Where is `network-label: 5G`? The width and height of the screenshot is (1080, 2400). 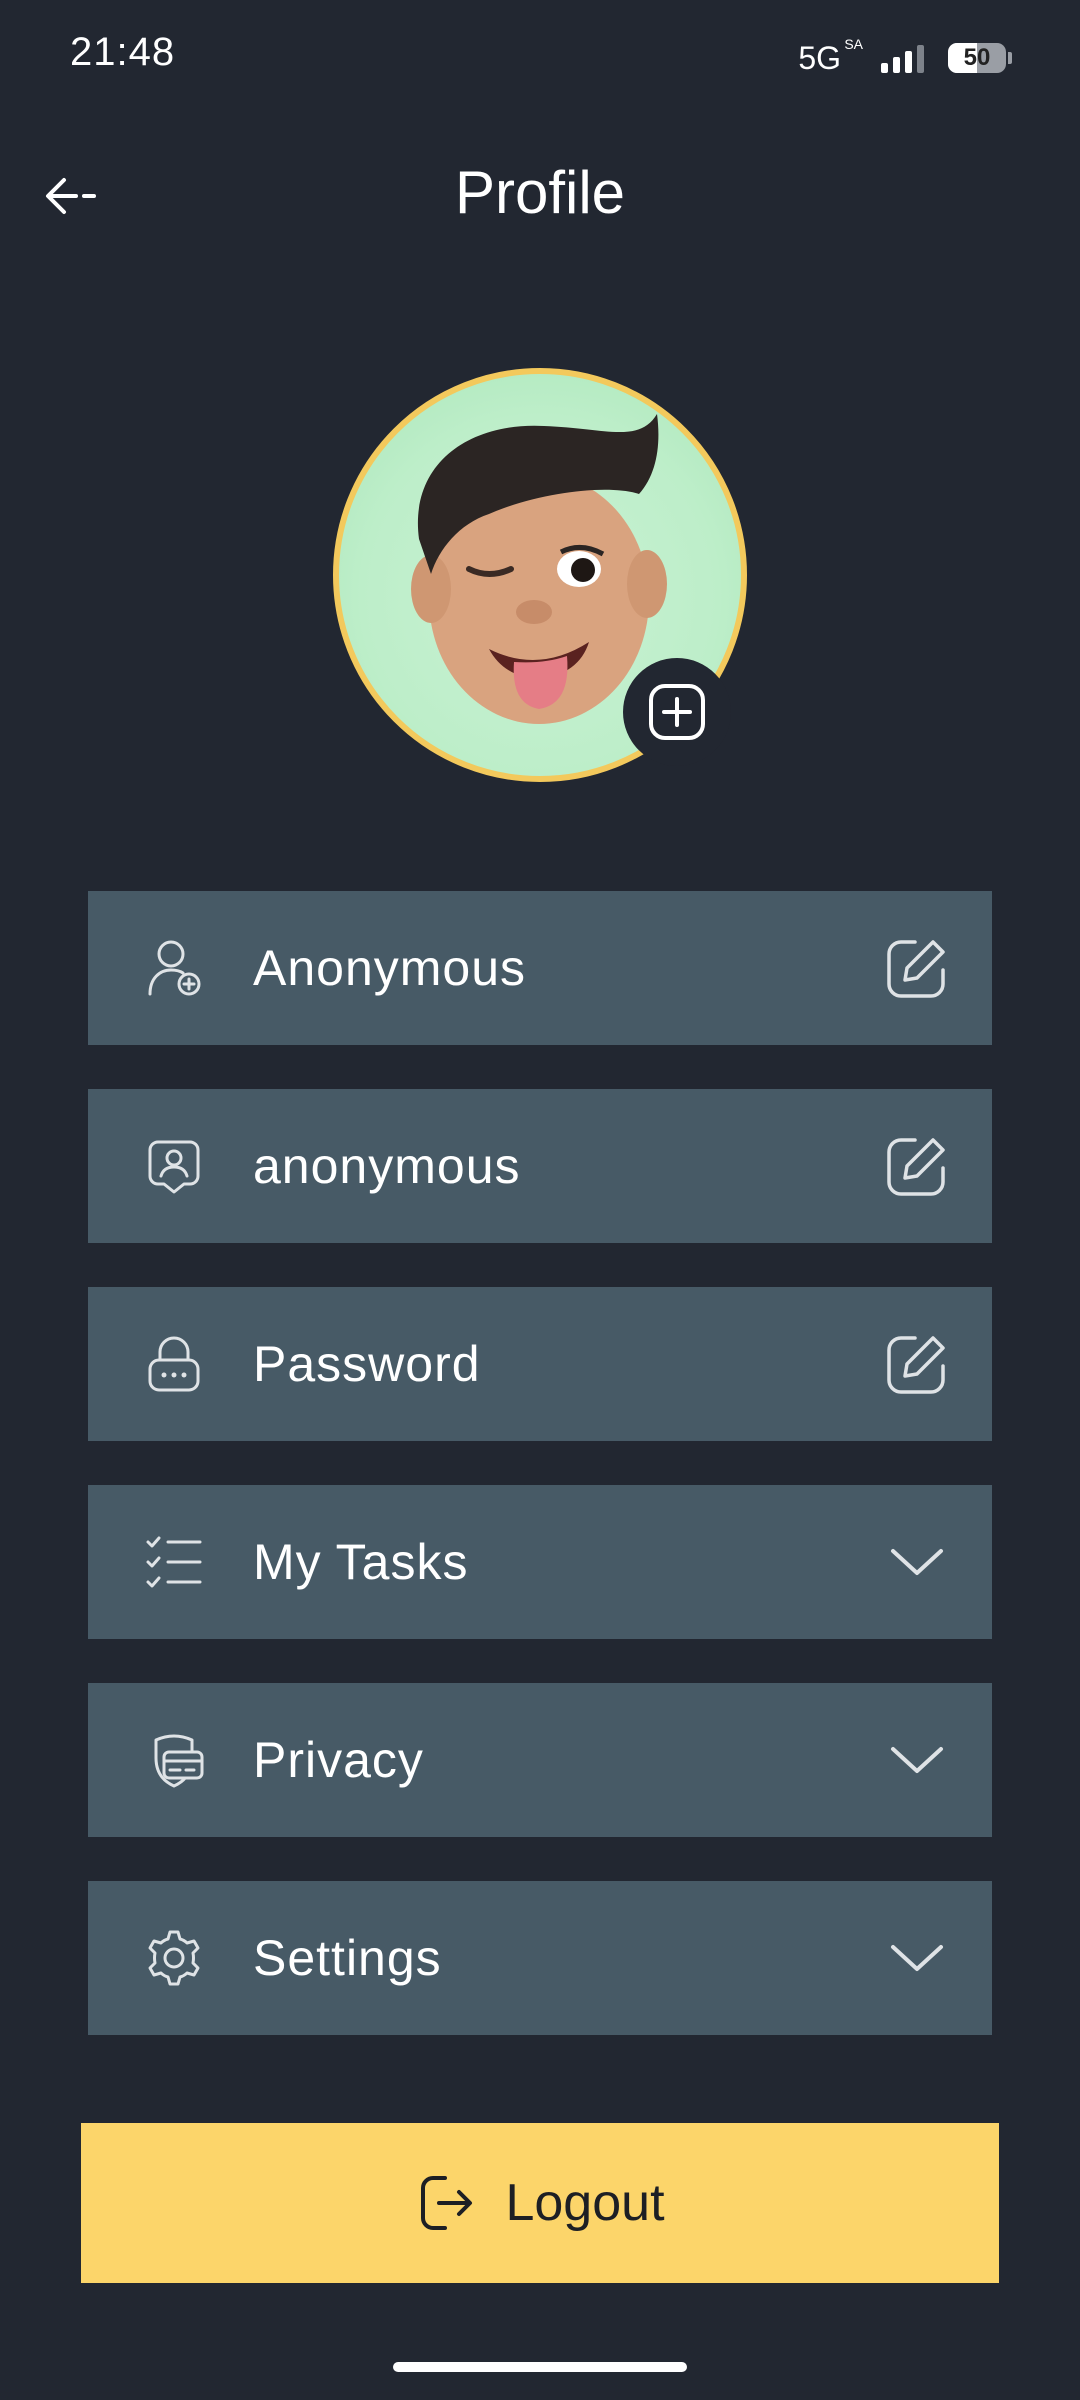 network-label: 5G is located at coordinates (819, 57).